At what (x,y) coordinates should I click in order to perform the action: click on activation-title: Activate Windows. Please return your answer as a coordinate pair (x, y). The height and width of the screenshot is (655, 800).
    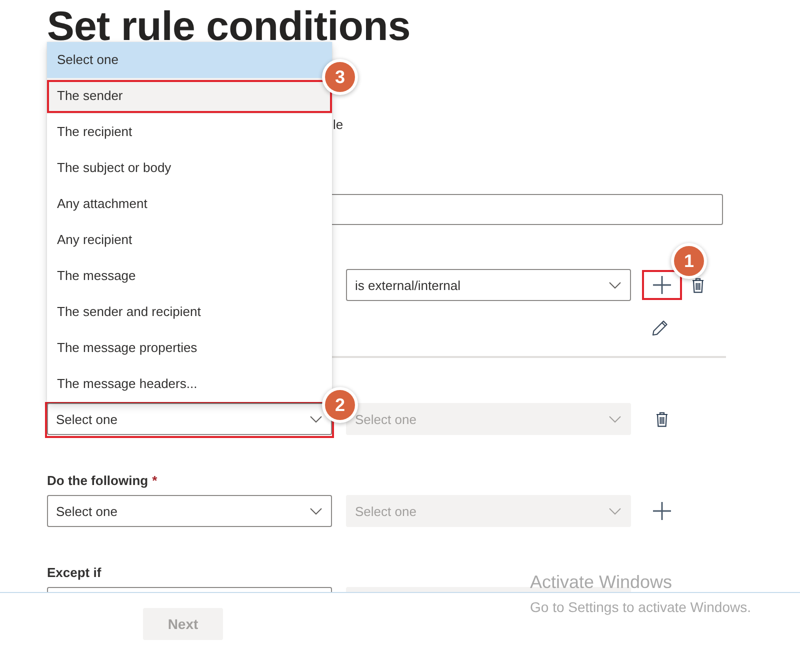
    Looking at the image, I should click on (601, 582).